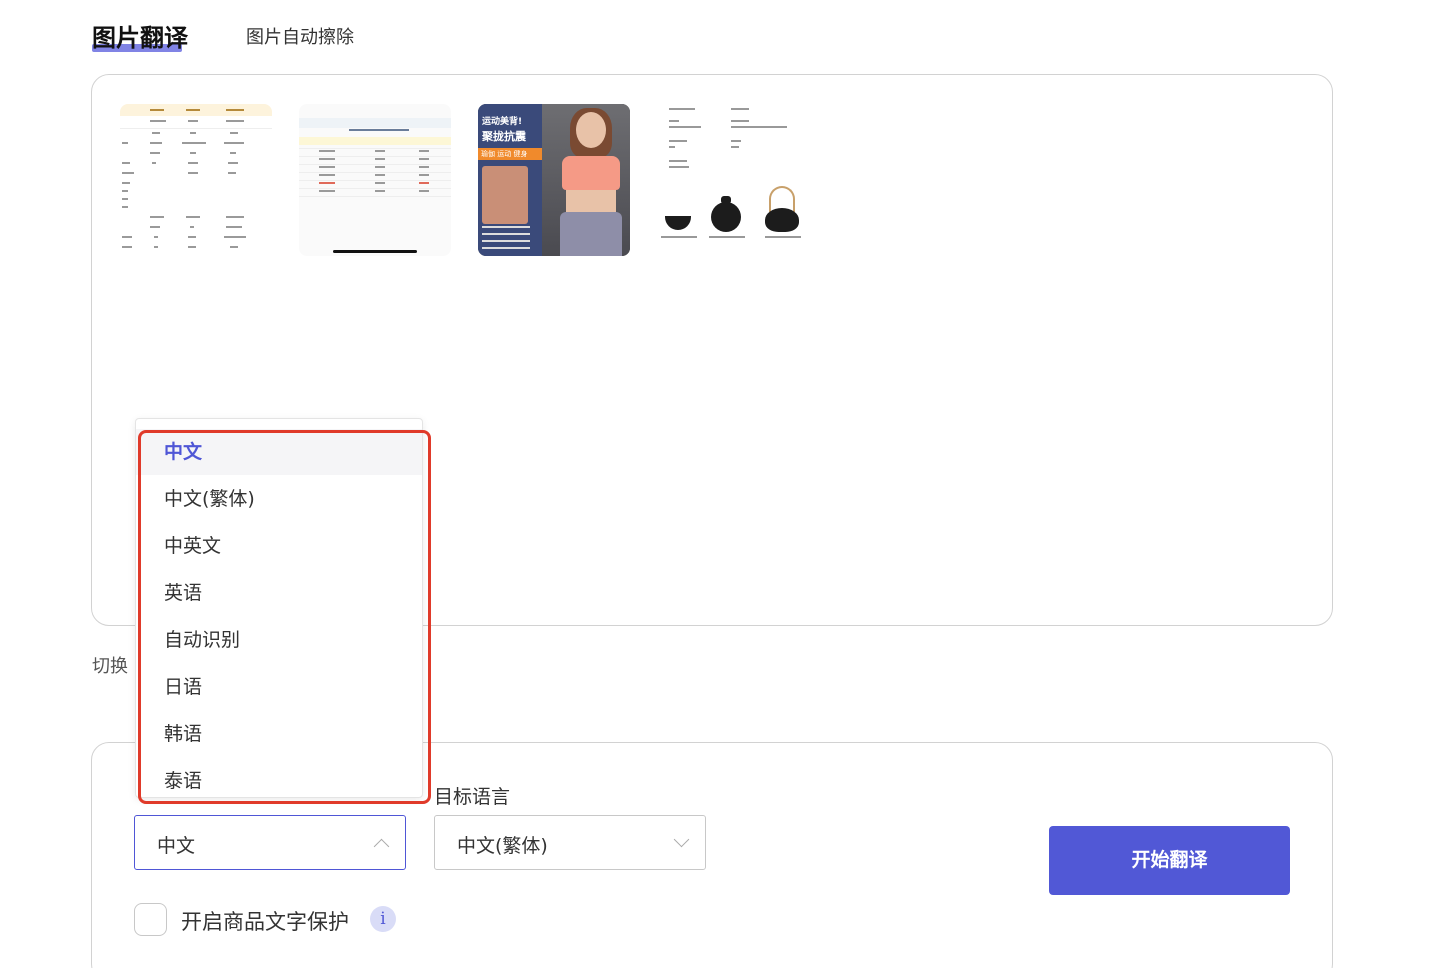 This screenshot has width=1440, height=968. I want to click on tab-image-erase: 图片自动擦除, so click(300, 36).